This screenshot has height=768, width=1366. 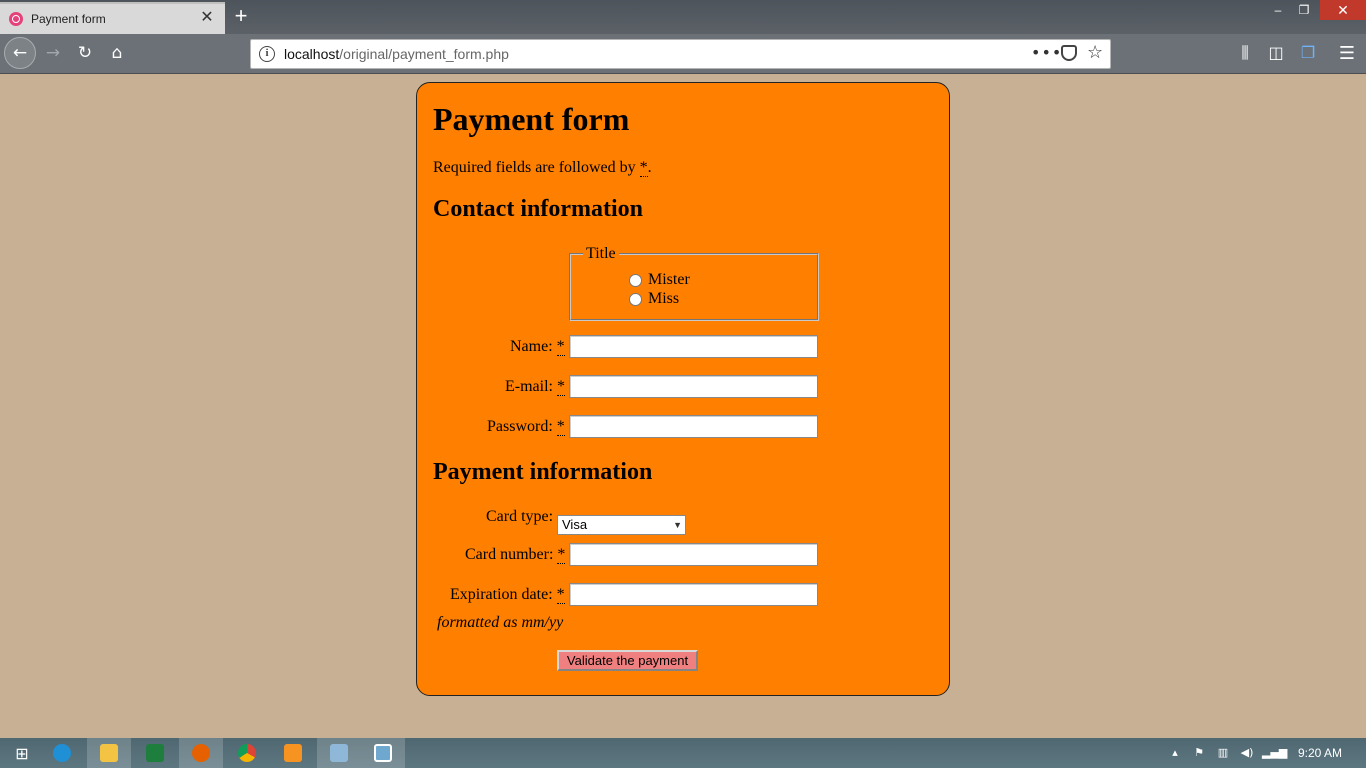 I want to click on password-label: Password: *, so click(x=526, y=427).